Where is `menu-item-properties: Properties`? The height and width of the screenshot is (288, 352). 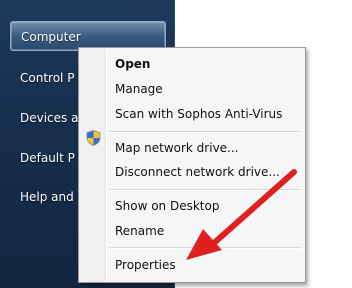 menu-item-properties: Properties is located at coordinates (208, 265).